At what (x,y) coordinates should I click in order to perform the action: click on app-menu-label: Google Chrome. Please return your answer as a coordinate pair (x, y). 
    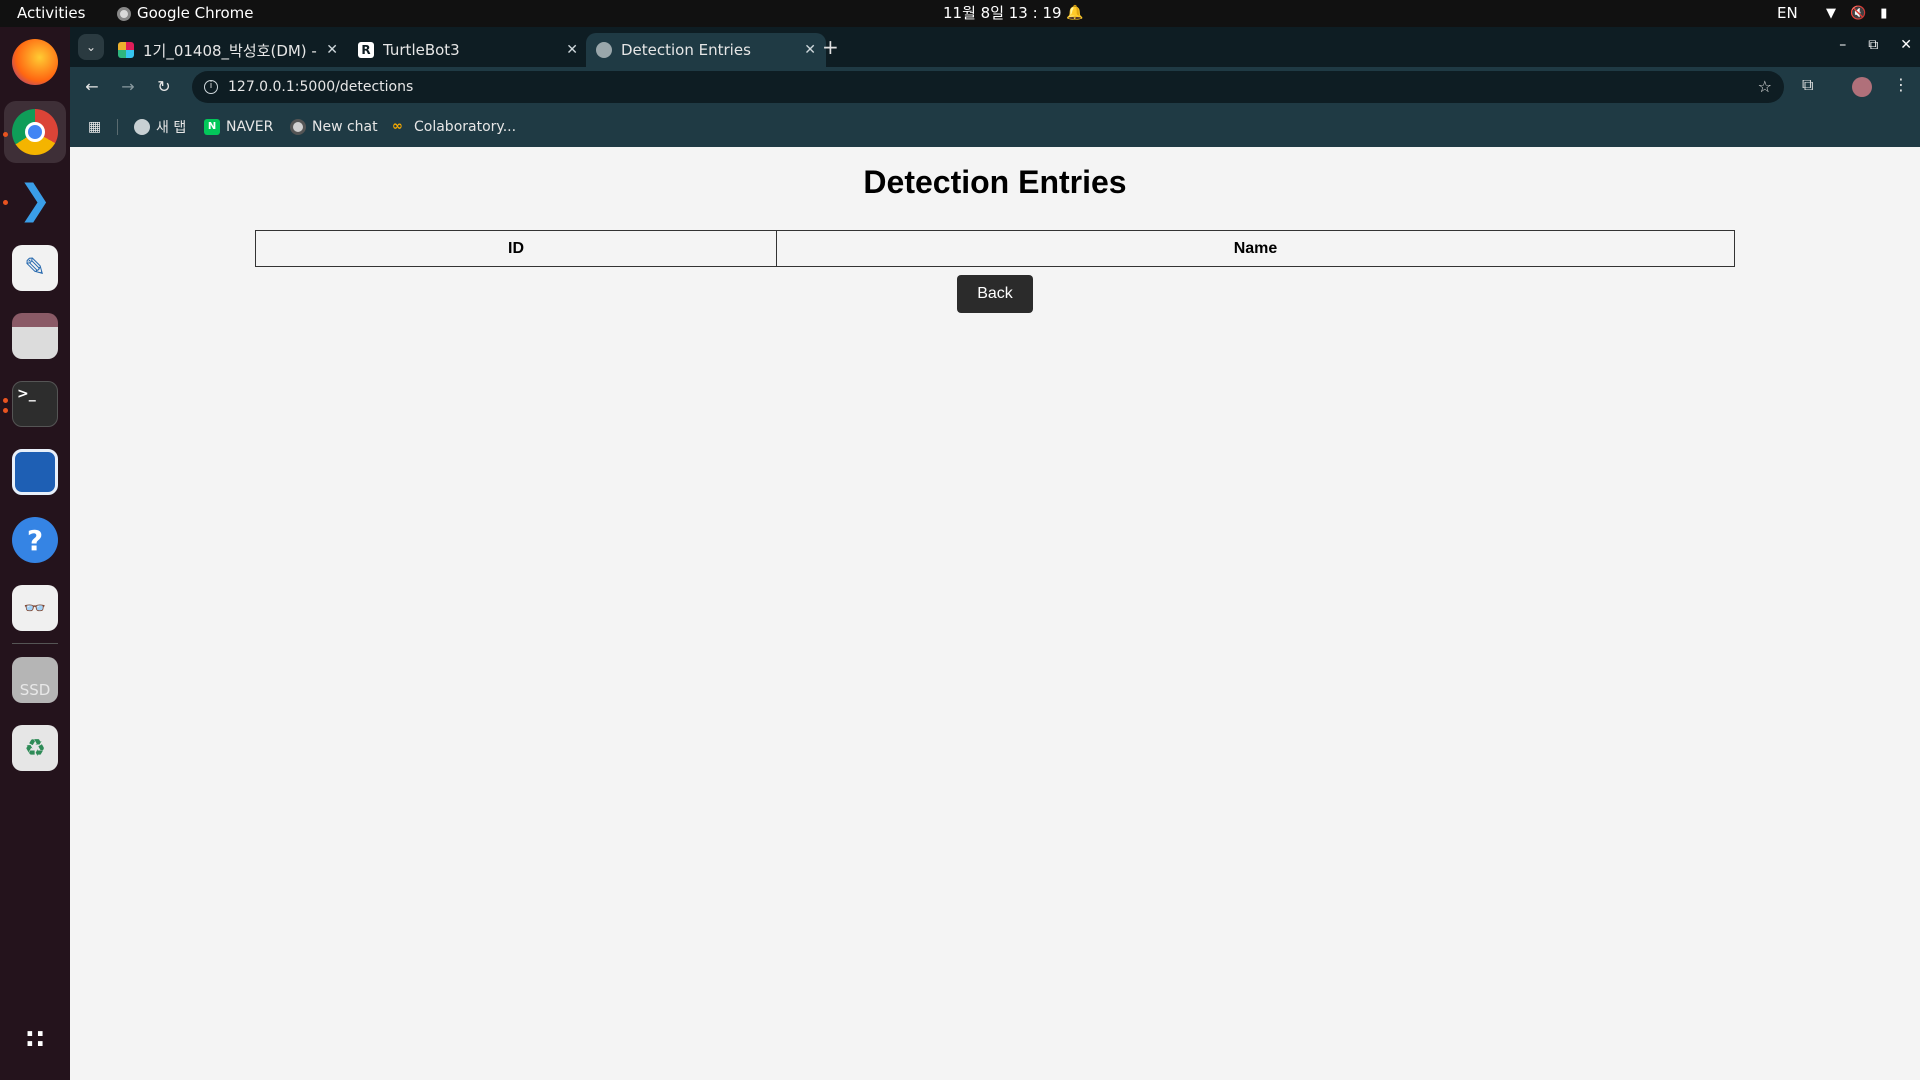
    Looking at the image, I should click on (195, 13).